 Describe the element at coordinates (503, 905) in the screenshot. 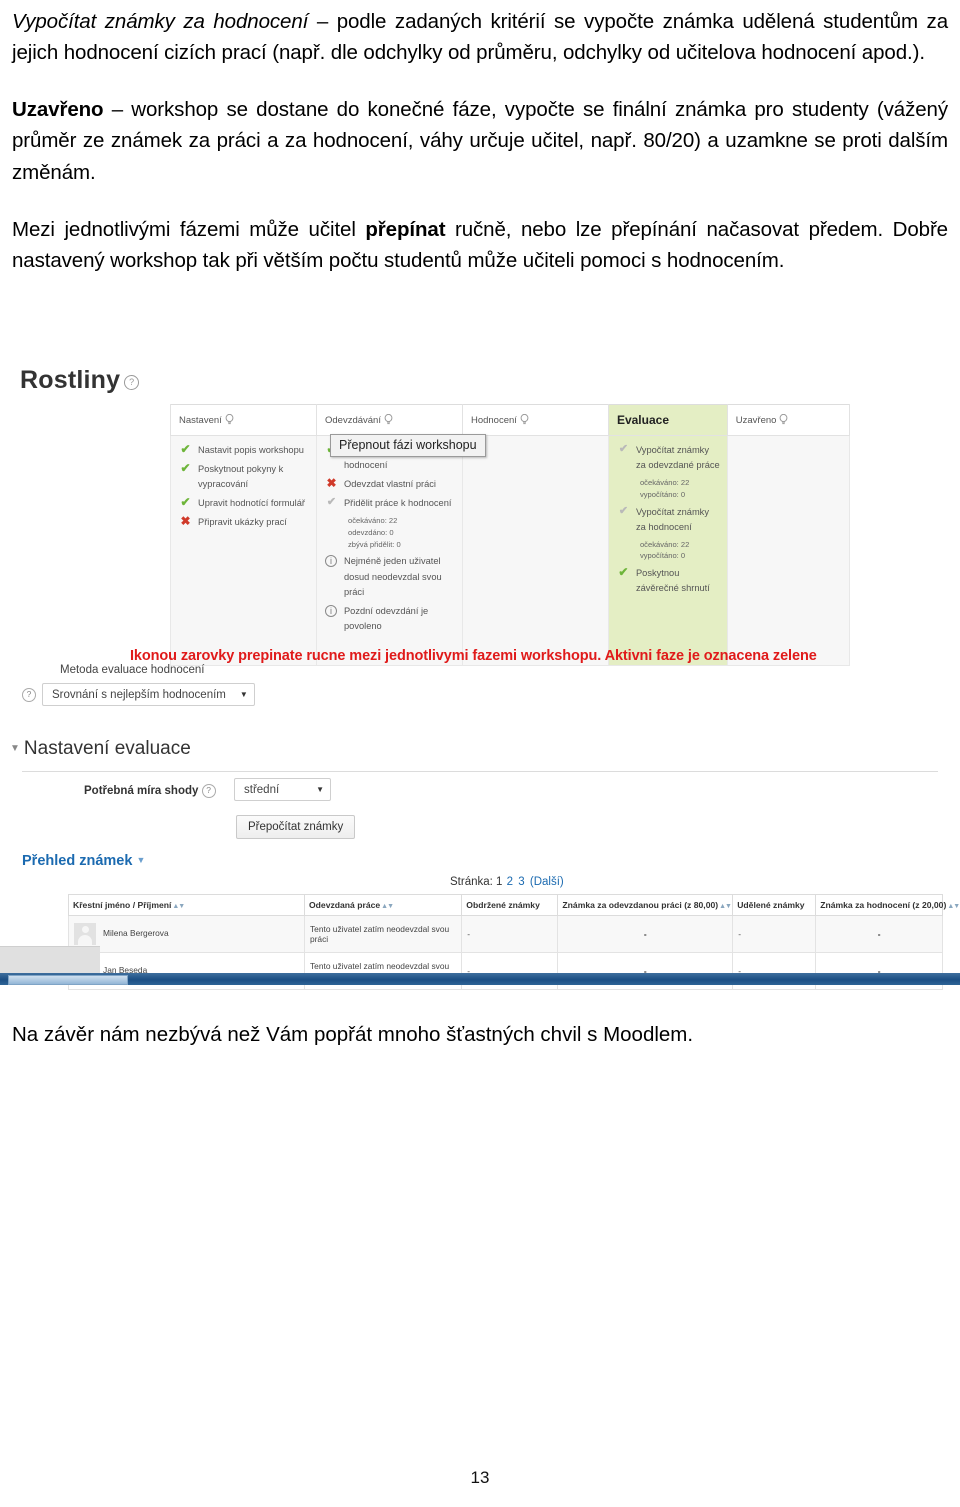

I see `col-header-received-text: Obdržené známky` at that location.